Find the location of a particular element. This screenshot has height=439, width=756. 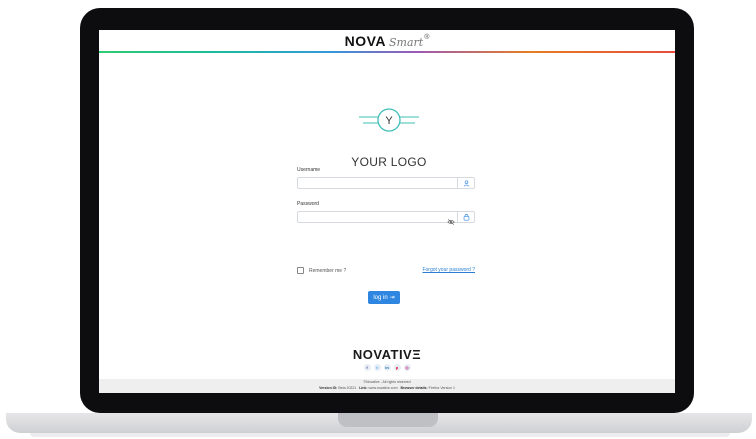

username-field-wrapper is located at coordinates (386, 186).